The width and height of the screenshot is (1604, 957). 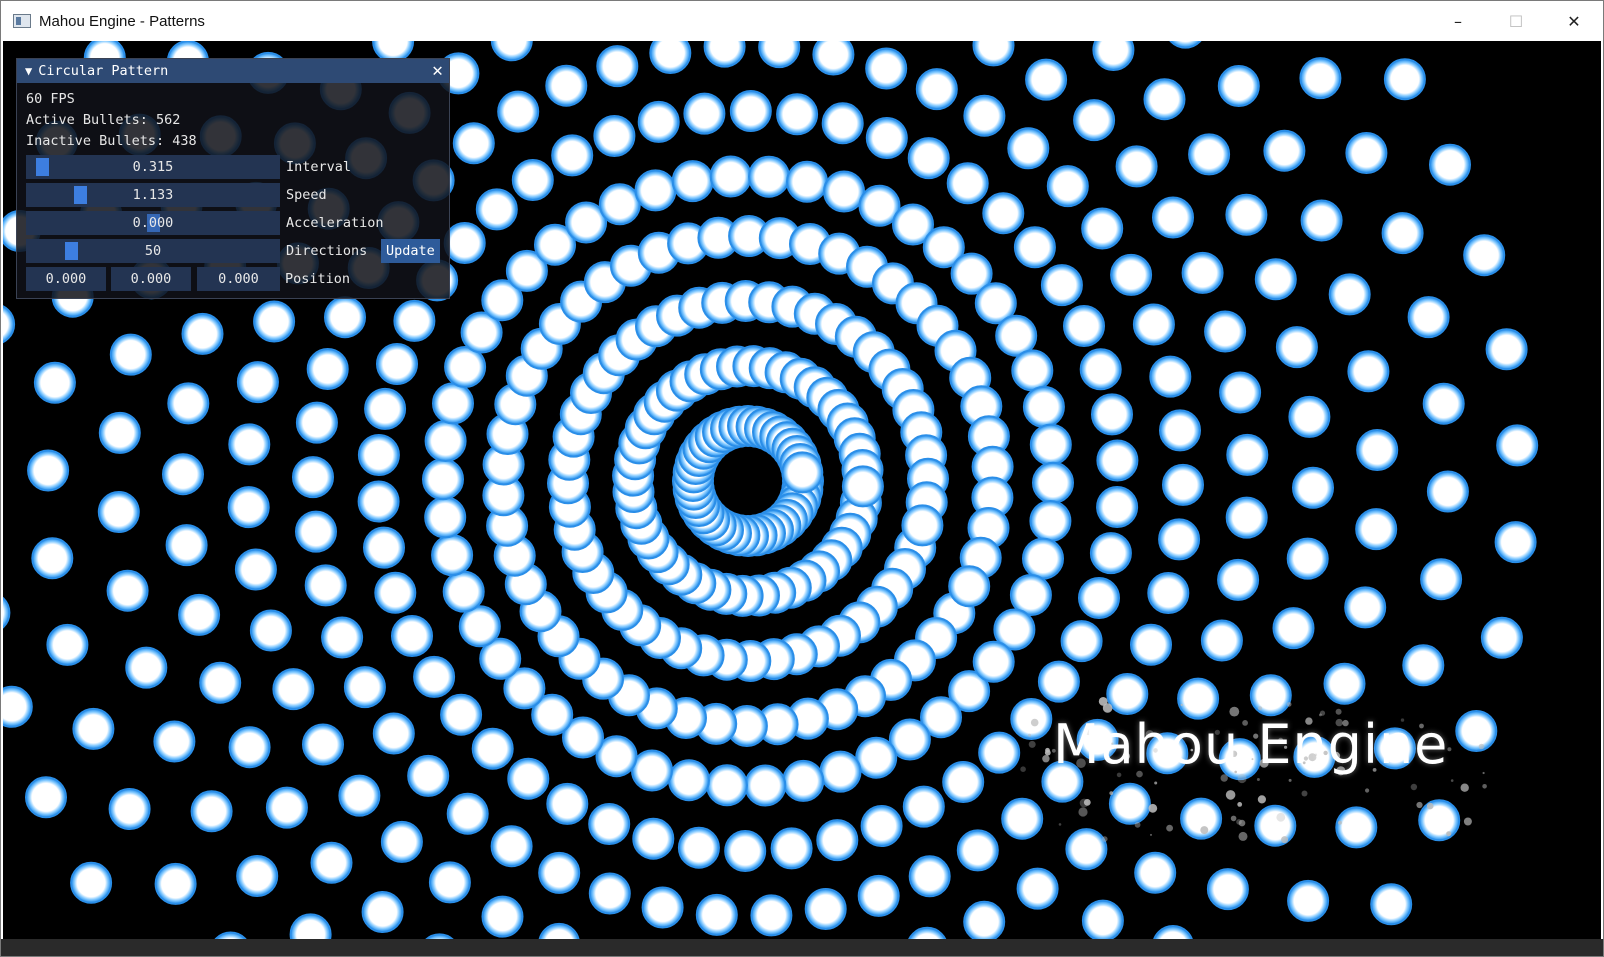 I want to click on position-y-value: 0.000, so click(x=151, y=279).